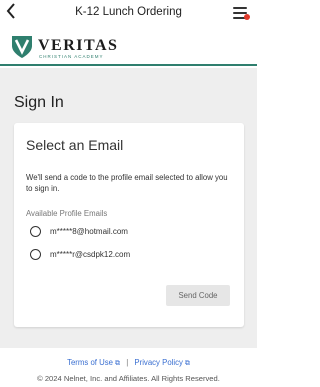 Image resolution: width=320 pixels, height=387 pixels. I want to click on email-option-1: m*****8@hotmail.com, so click(79, 231).